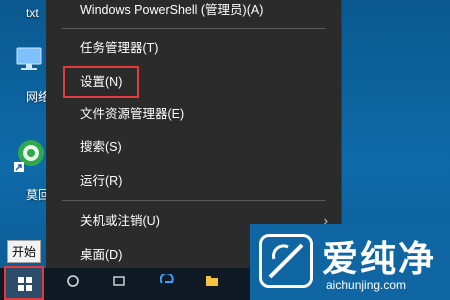 The width and height of the screenshot is (450, 300). I want to click on brand-logo-icon, so click(286, 261).